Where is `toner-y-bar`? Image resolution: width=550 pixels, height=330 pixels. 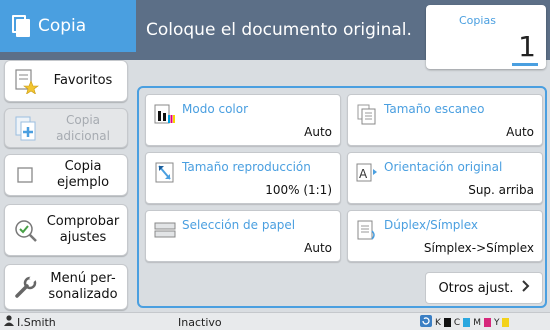
toner-y-bar is located at coordinates (506, 322).